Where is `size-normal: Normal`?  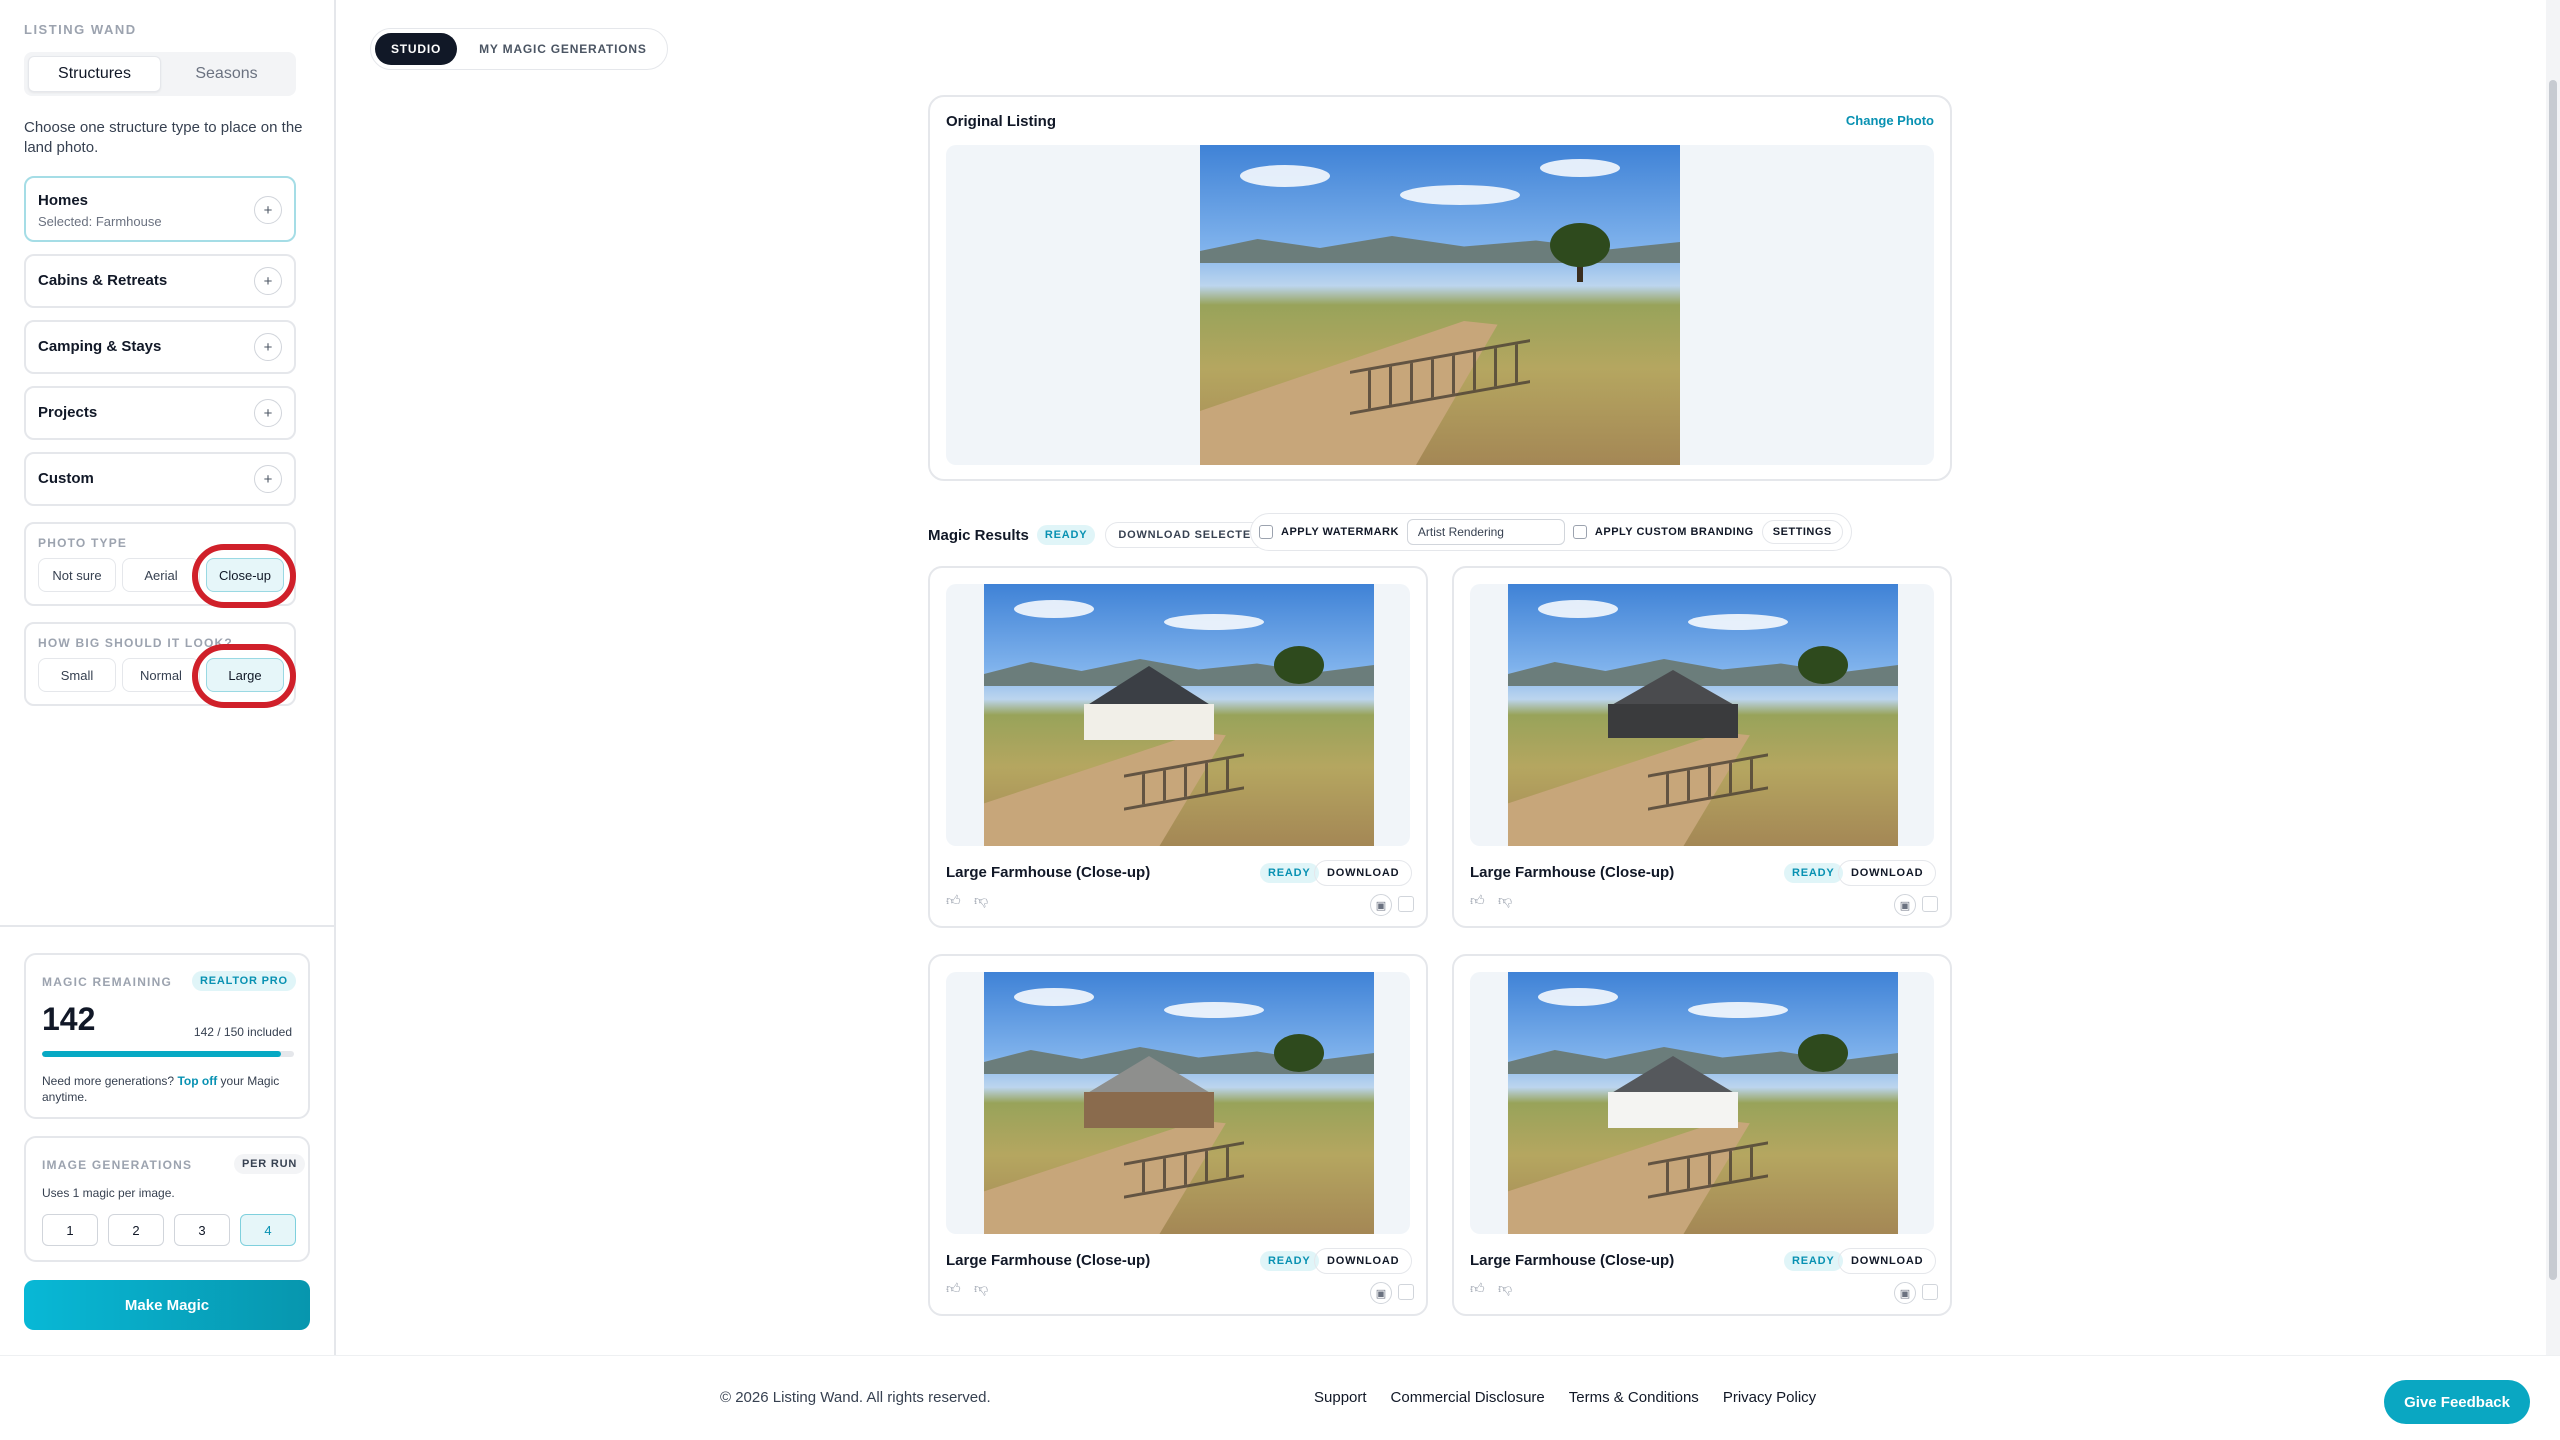 size-normal: Normal is located at coordinates (161, 675).